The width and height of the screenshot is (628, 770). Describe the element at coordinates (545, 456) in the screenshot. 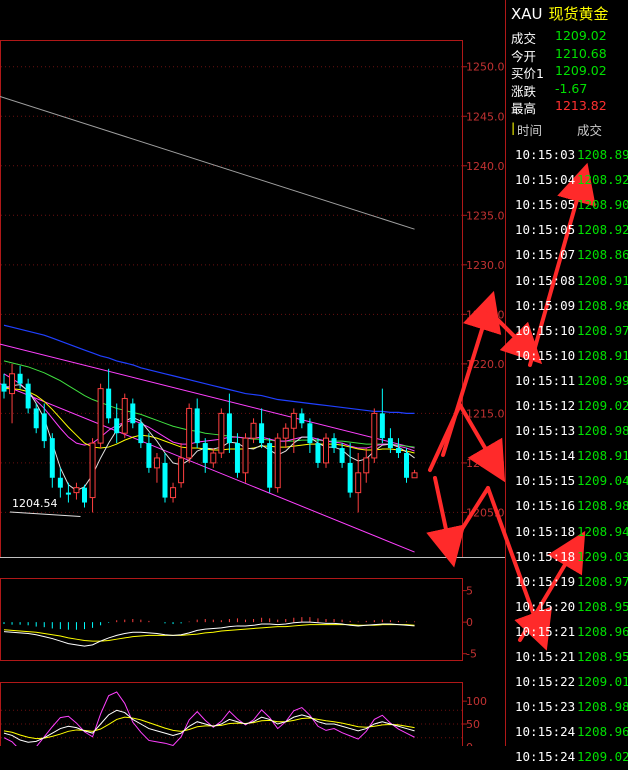

I see `trade-time: 10:15:14` at that location.